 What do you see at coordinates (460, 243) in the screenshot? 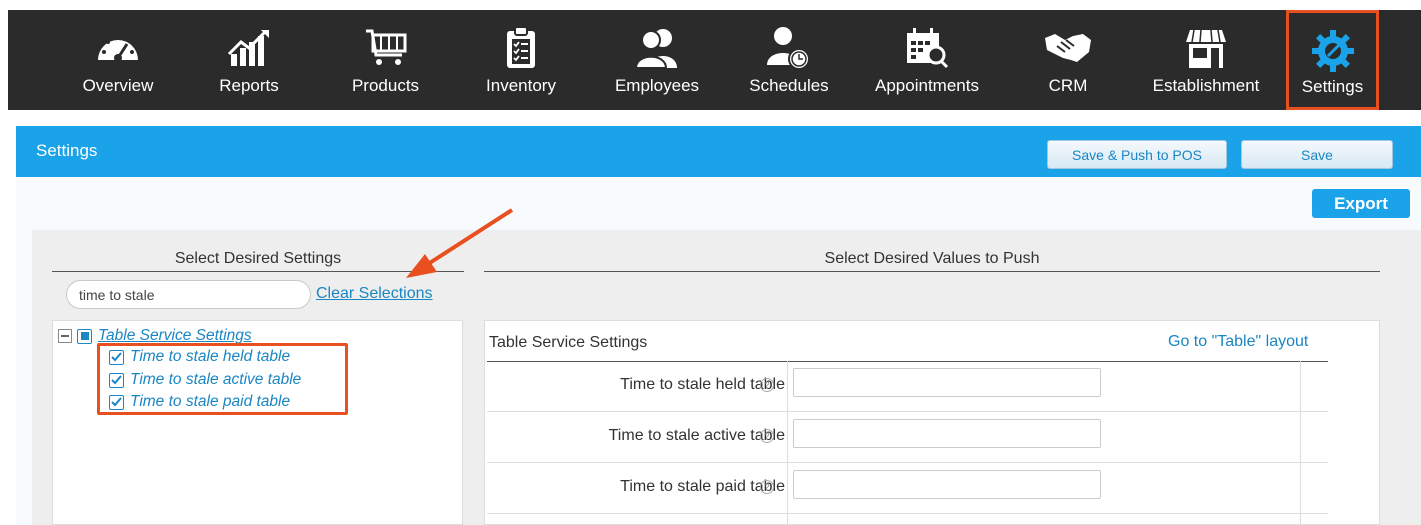
I see `annotation-arrow` at bounding box center [460, 243].